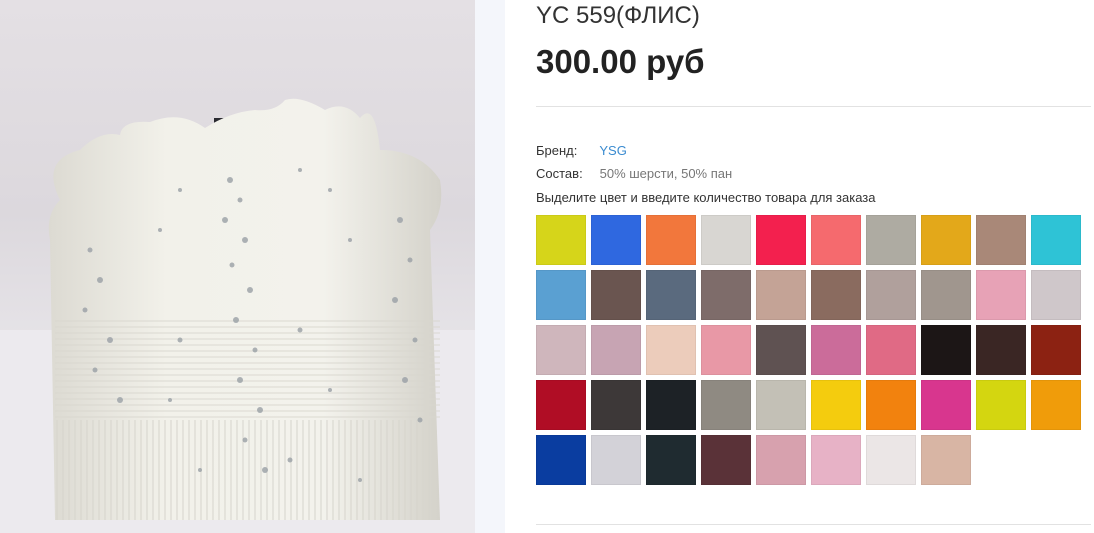  What do you see at coordinates (620, 61) in the screenshot?
I see `product-price: 300.00 руб` at bounding box center [620, 61].